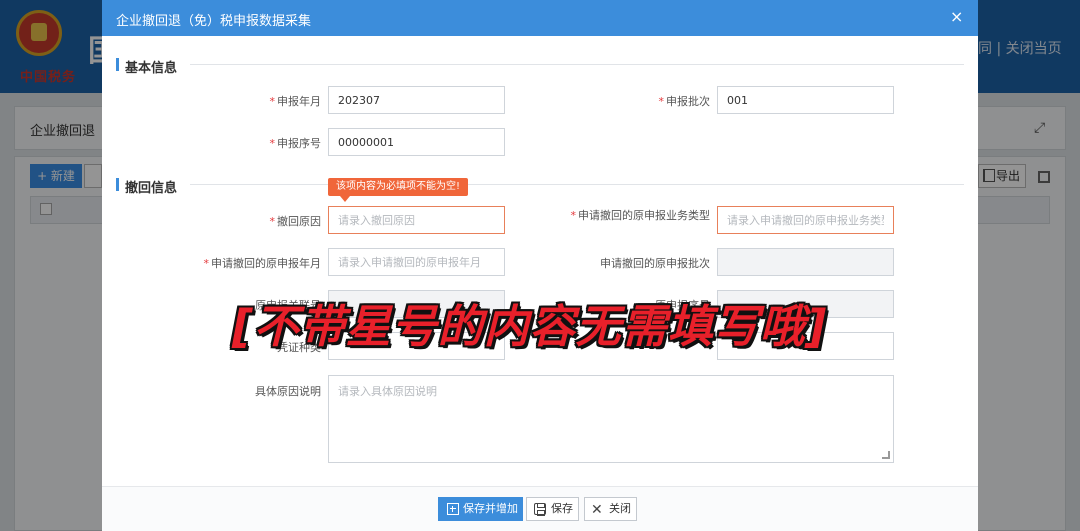  I want to click on declare-seq-label: * 申报序号, so click(295, 143).